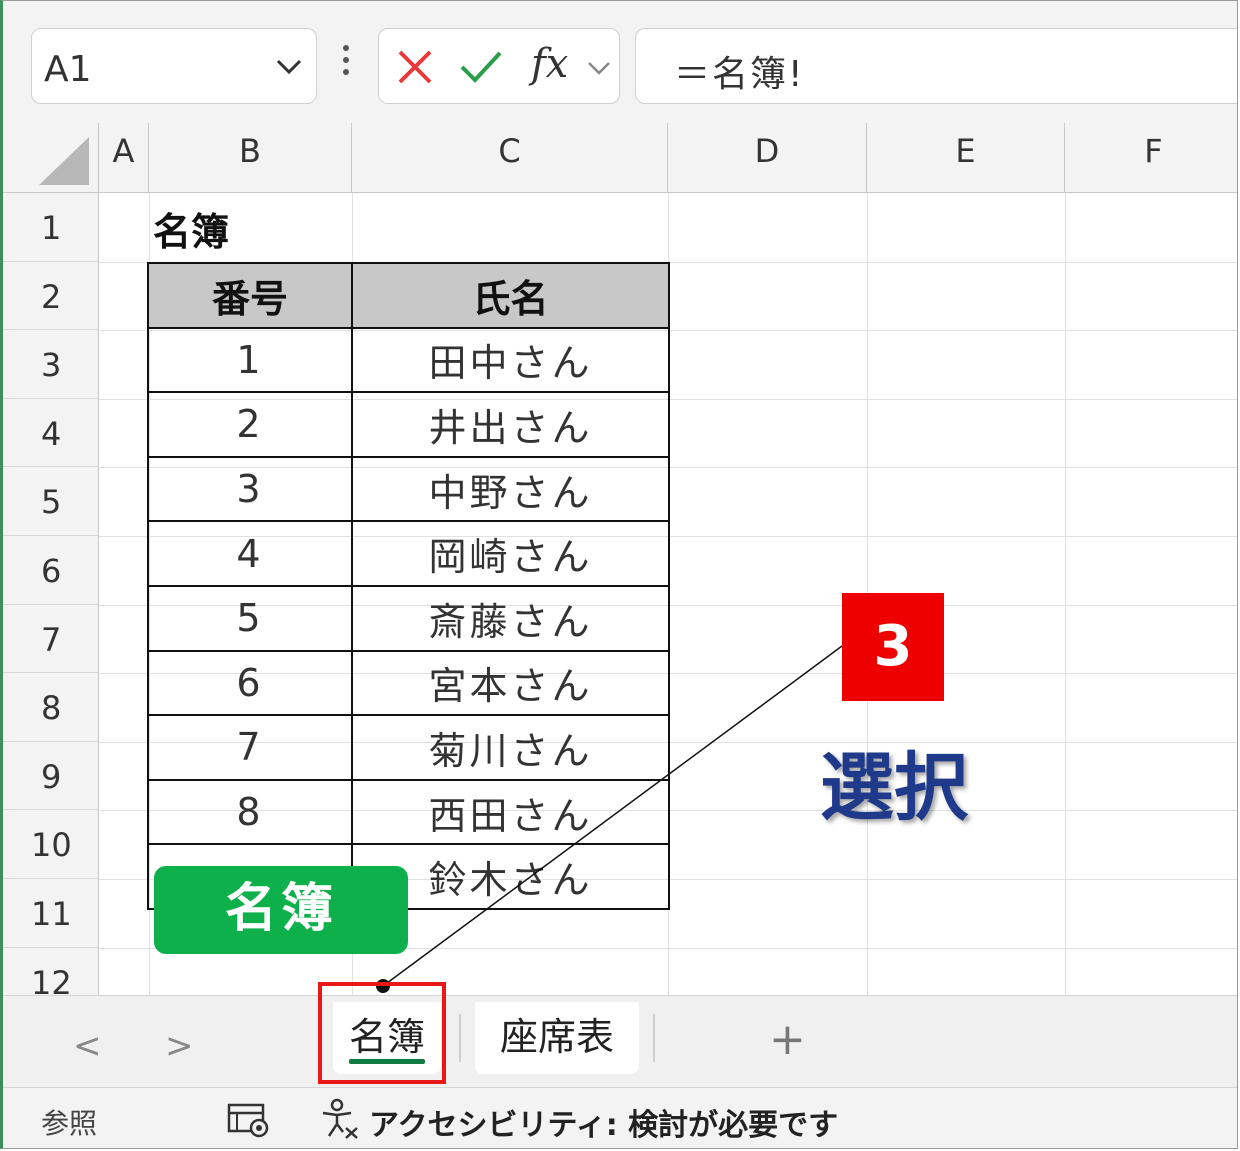 This screenshot has width=1240, height=1151. I want to click on cell-name: 菊川さん, so click(510, 747).